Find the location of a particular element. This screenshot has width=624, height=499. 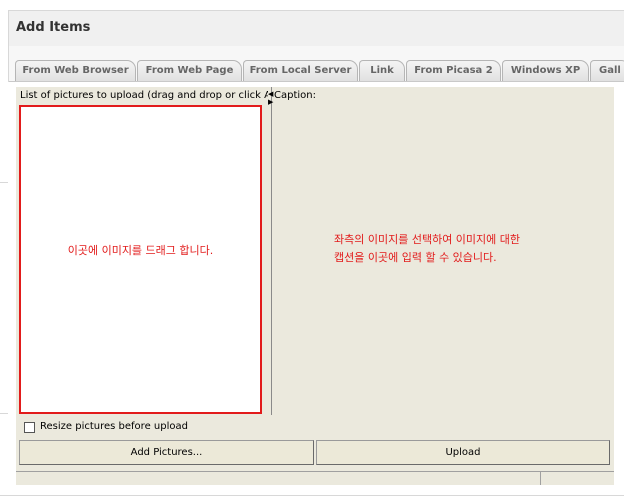

drop-hint: 이곳에 이미지를 드래그 합니다. is located at coordinates (140, 250).